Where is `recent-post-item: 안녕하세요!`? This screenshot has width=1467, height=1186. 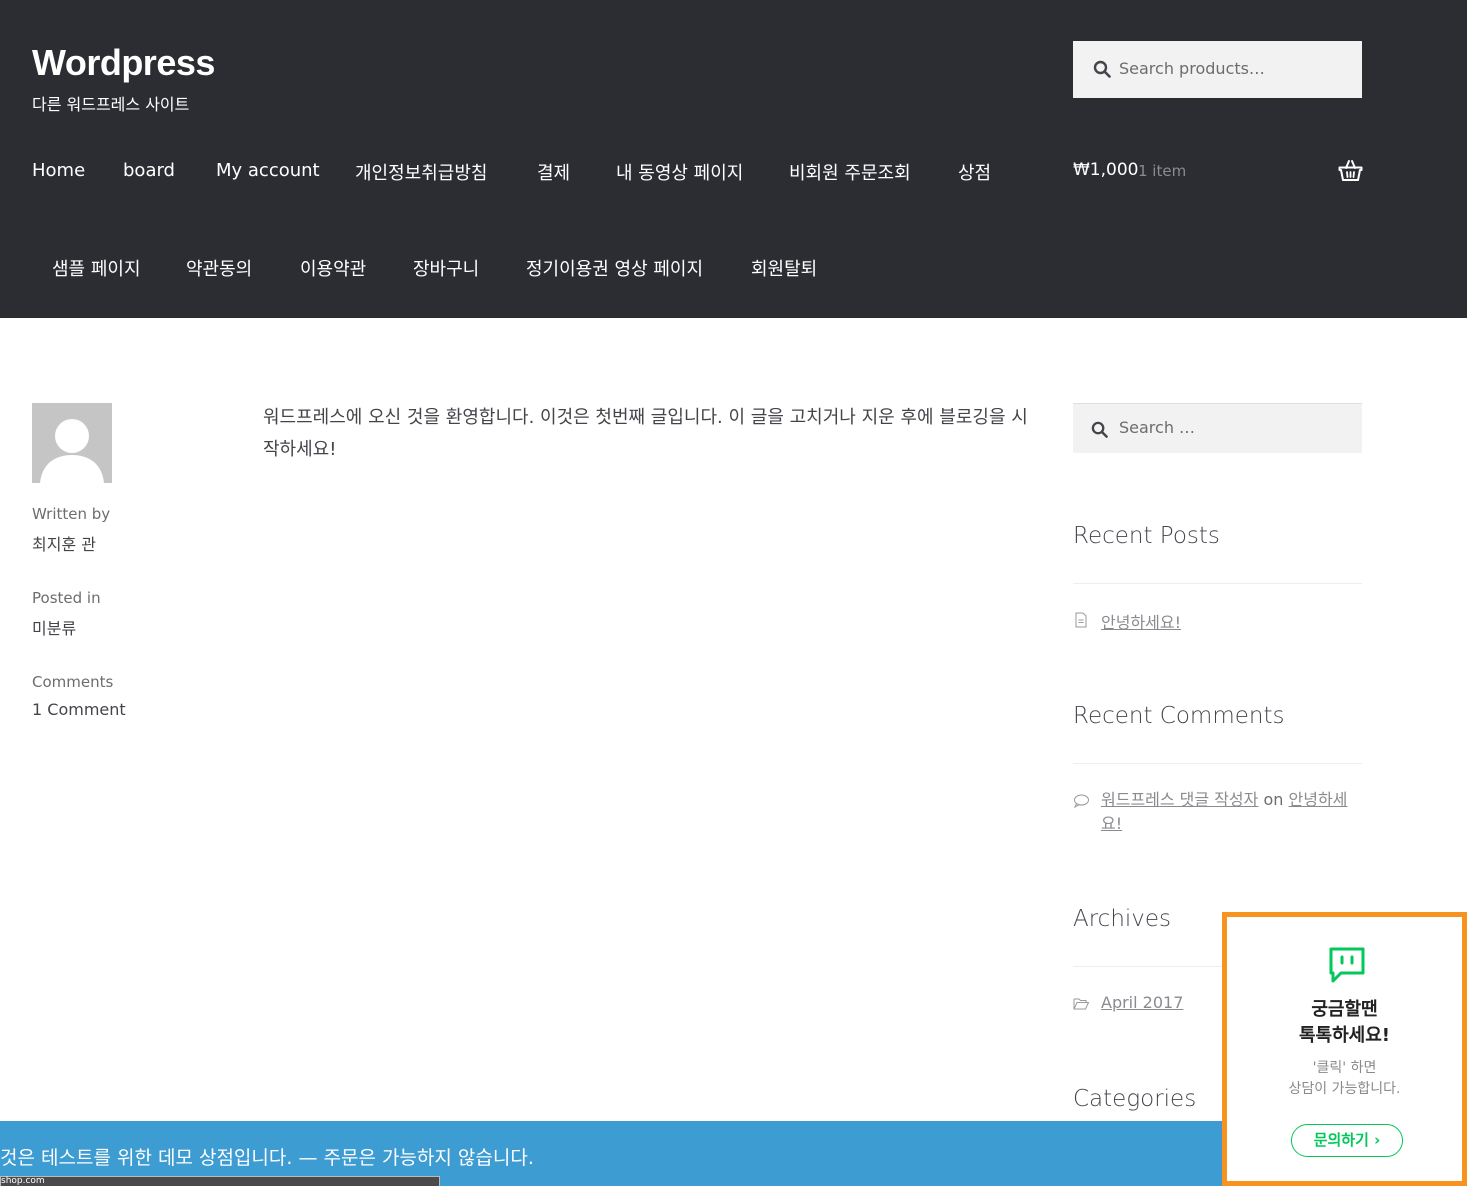 recent-post-item: 안녕하세요! is located at coordinates (1127, 621).